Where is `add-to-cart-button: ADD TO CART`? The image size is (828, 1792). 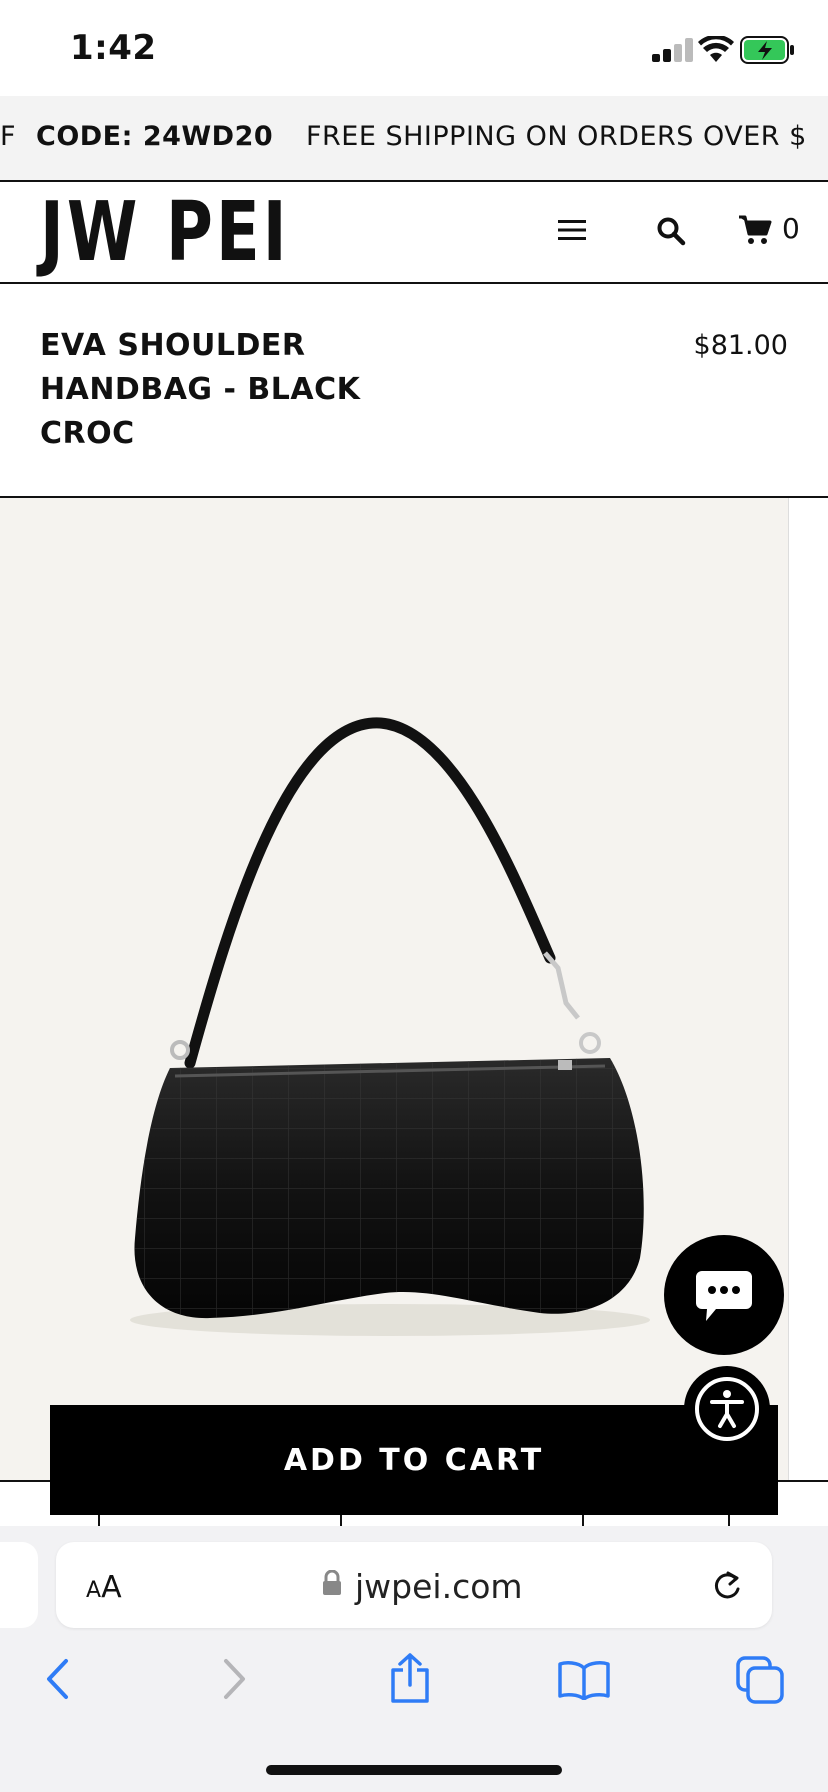
add-to-cart-button: ADD TO CART is located at coordinates (414, 1460).